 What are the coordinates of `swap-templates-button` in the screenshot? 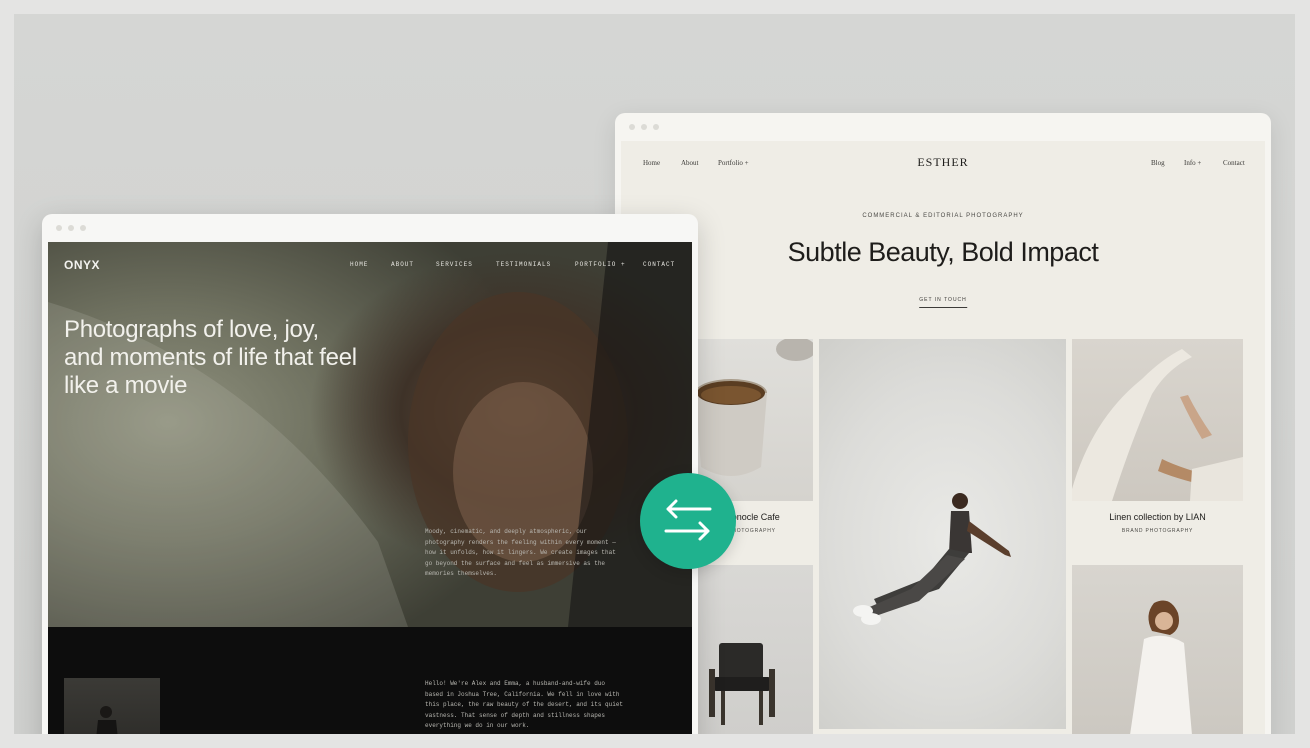 It's located at (688, 521).